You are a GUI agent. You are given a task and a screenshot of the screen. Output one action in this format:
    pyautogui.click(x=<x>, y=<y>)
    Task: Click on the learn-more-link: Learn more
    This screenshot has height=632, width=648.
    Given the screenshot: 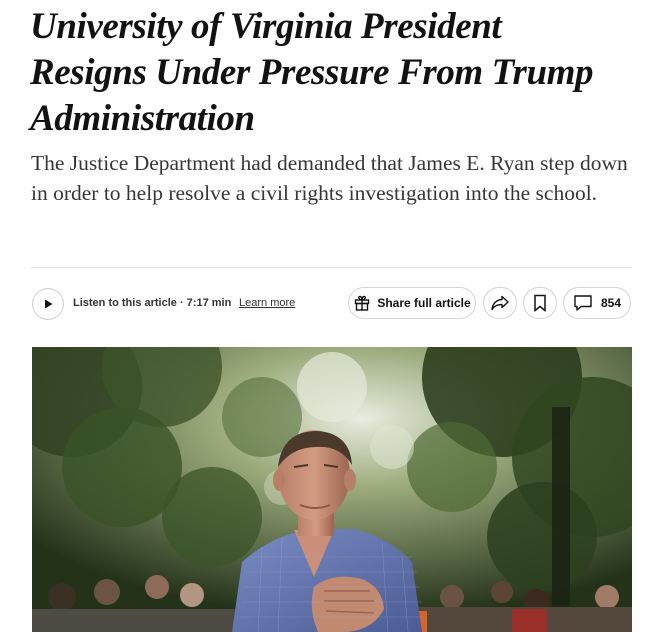 What is the action you would take?
    pyautogui.click(x=267, y=303)
    